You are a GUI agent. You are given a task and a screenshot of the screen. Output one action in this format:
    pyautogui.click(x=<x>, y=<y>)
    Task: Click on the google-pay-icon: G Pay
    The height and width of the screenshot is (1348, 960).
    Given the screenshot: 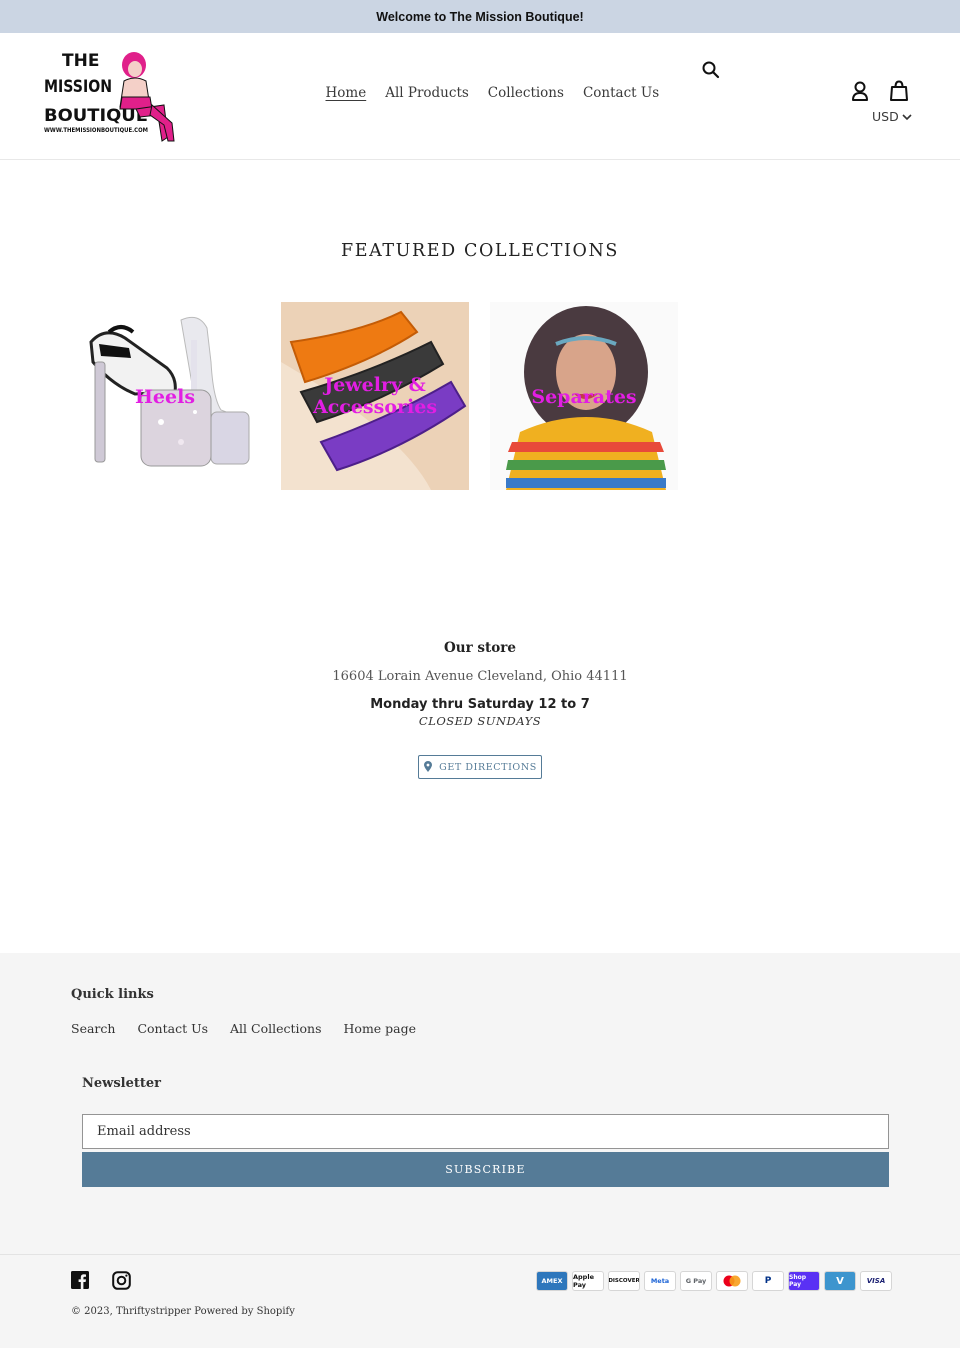 What is the action you would take?
    pyautogui.click(x=696, y=1281)
    